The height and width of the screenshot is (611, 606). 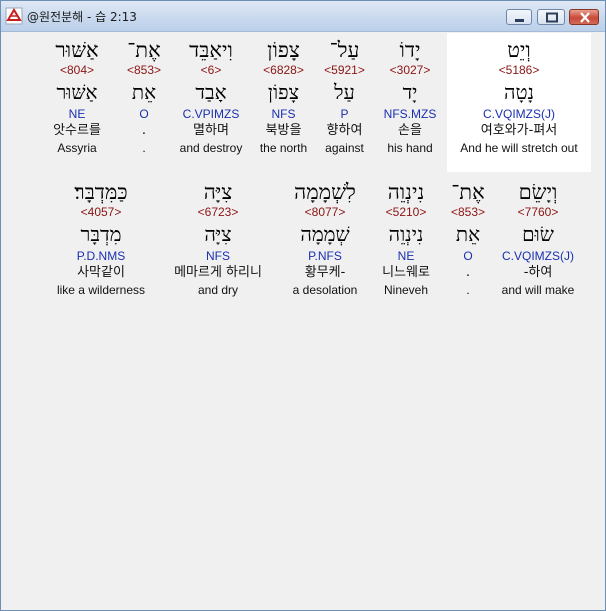 I want to click on korean-gloss: 향하여, so click(x=344, y=130).